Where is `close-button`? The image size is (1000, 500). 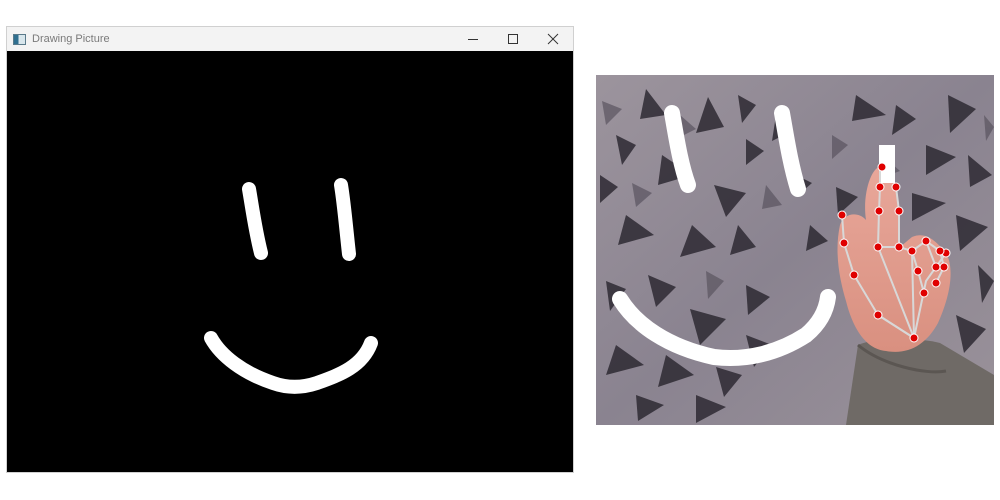 close-button is located at coordinates (553, 39).